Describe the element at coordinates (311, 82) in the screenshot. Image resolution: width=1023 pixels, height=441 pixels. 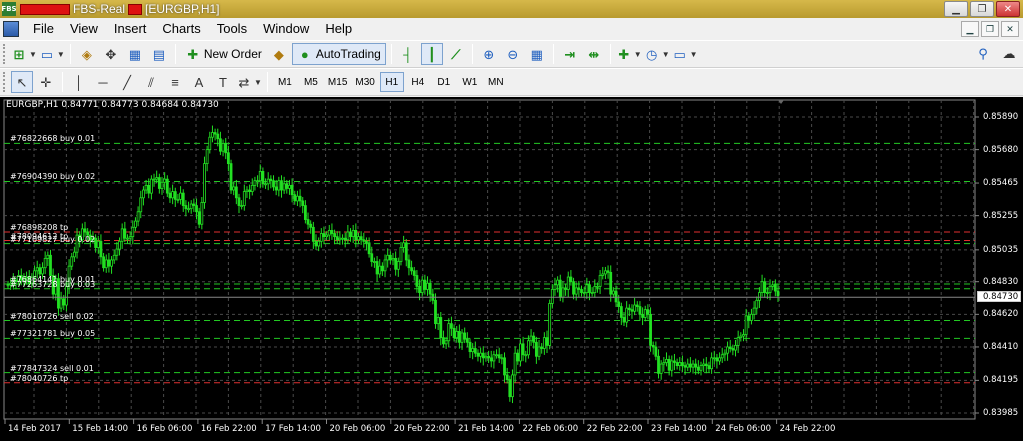
I see `timeframe-m5: M5` at that location.